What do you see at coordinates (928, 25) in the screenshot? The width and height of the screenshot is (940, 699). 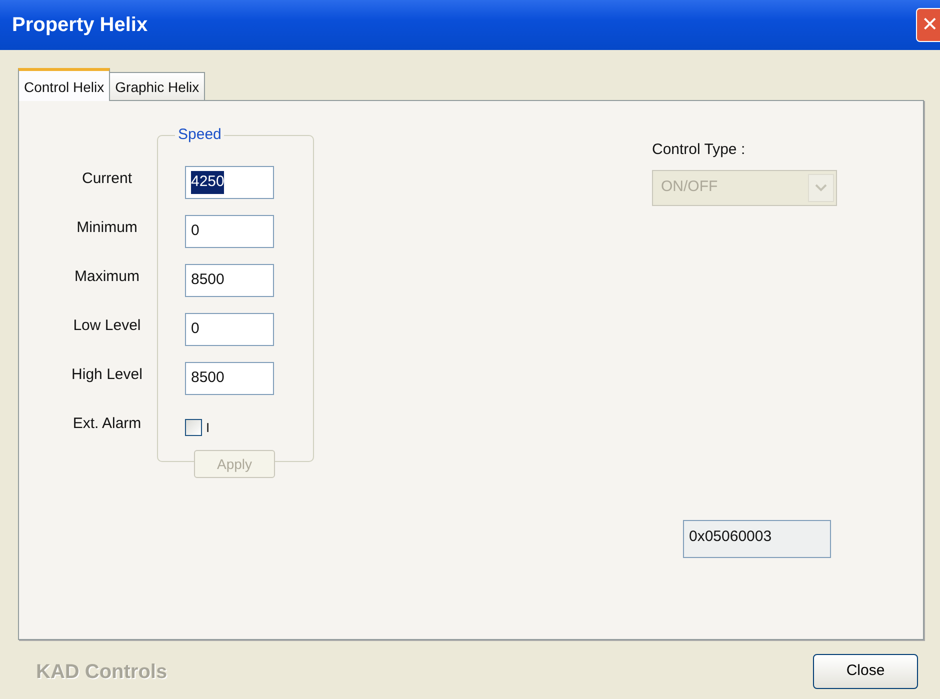 I see `close-button: ✕` at bounding box center [928, 25].